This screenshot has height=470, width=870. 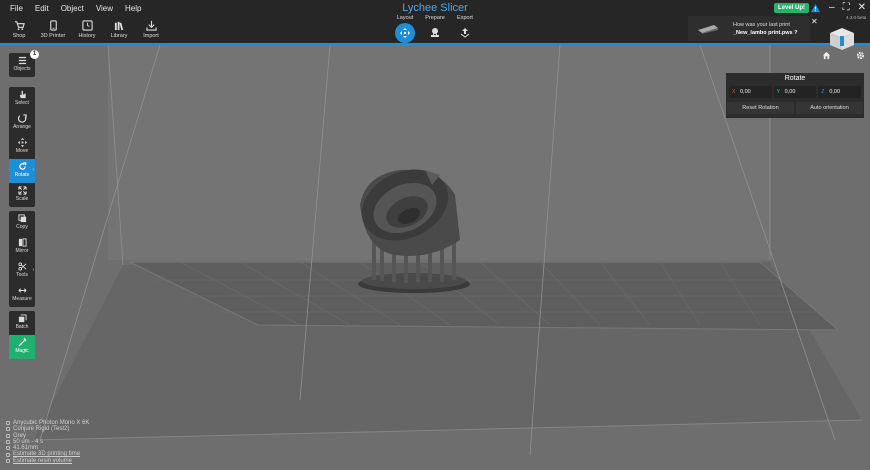 What do you see at coordinates (405, 33) in the screenshot?
I see `move-arrows-icon` at bounding box center [405, 33].